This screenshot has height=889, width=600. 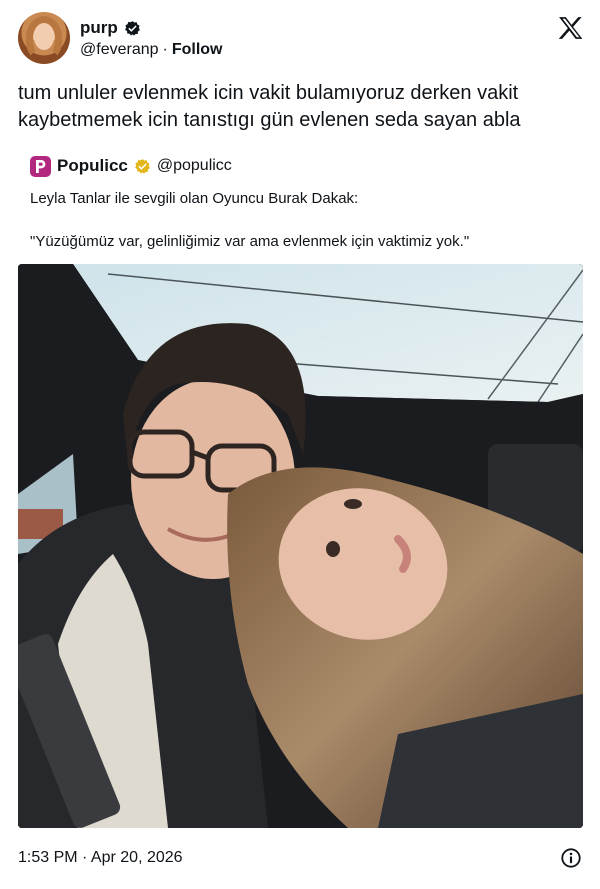 I want to click on tweet-header: purp @feveranp · Follow, so click(x=301, y=39).